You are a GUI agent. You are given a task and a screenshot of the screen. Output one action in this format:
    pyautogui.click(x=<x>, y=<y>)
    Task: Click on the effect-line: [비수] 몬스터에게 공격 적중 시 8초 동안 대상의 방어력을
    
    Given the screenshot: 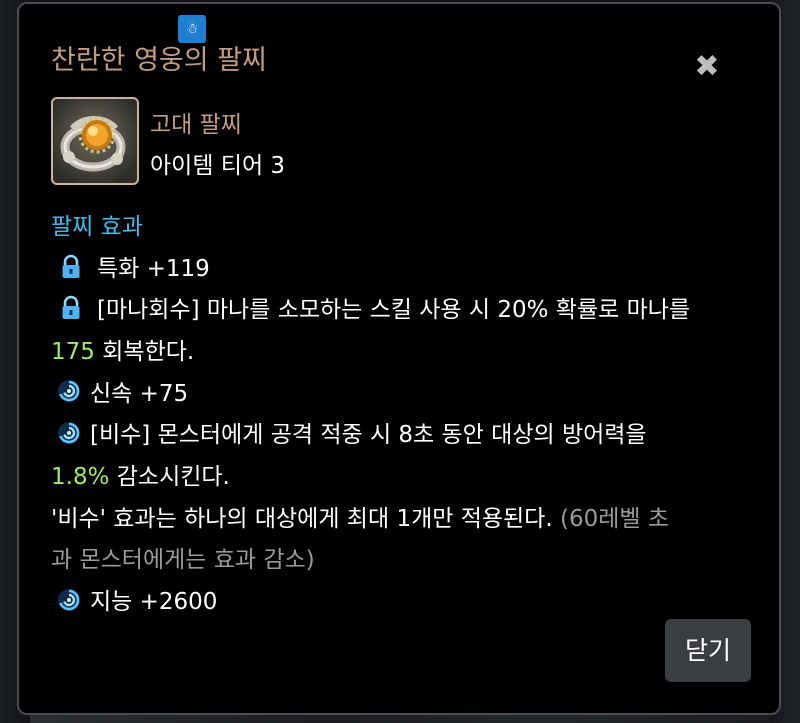 What is the action you would take?
    pyautogui.click(x=368, y=432)
    